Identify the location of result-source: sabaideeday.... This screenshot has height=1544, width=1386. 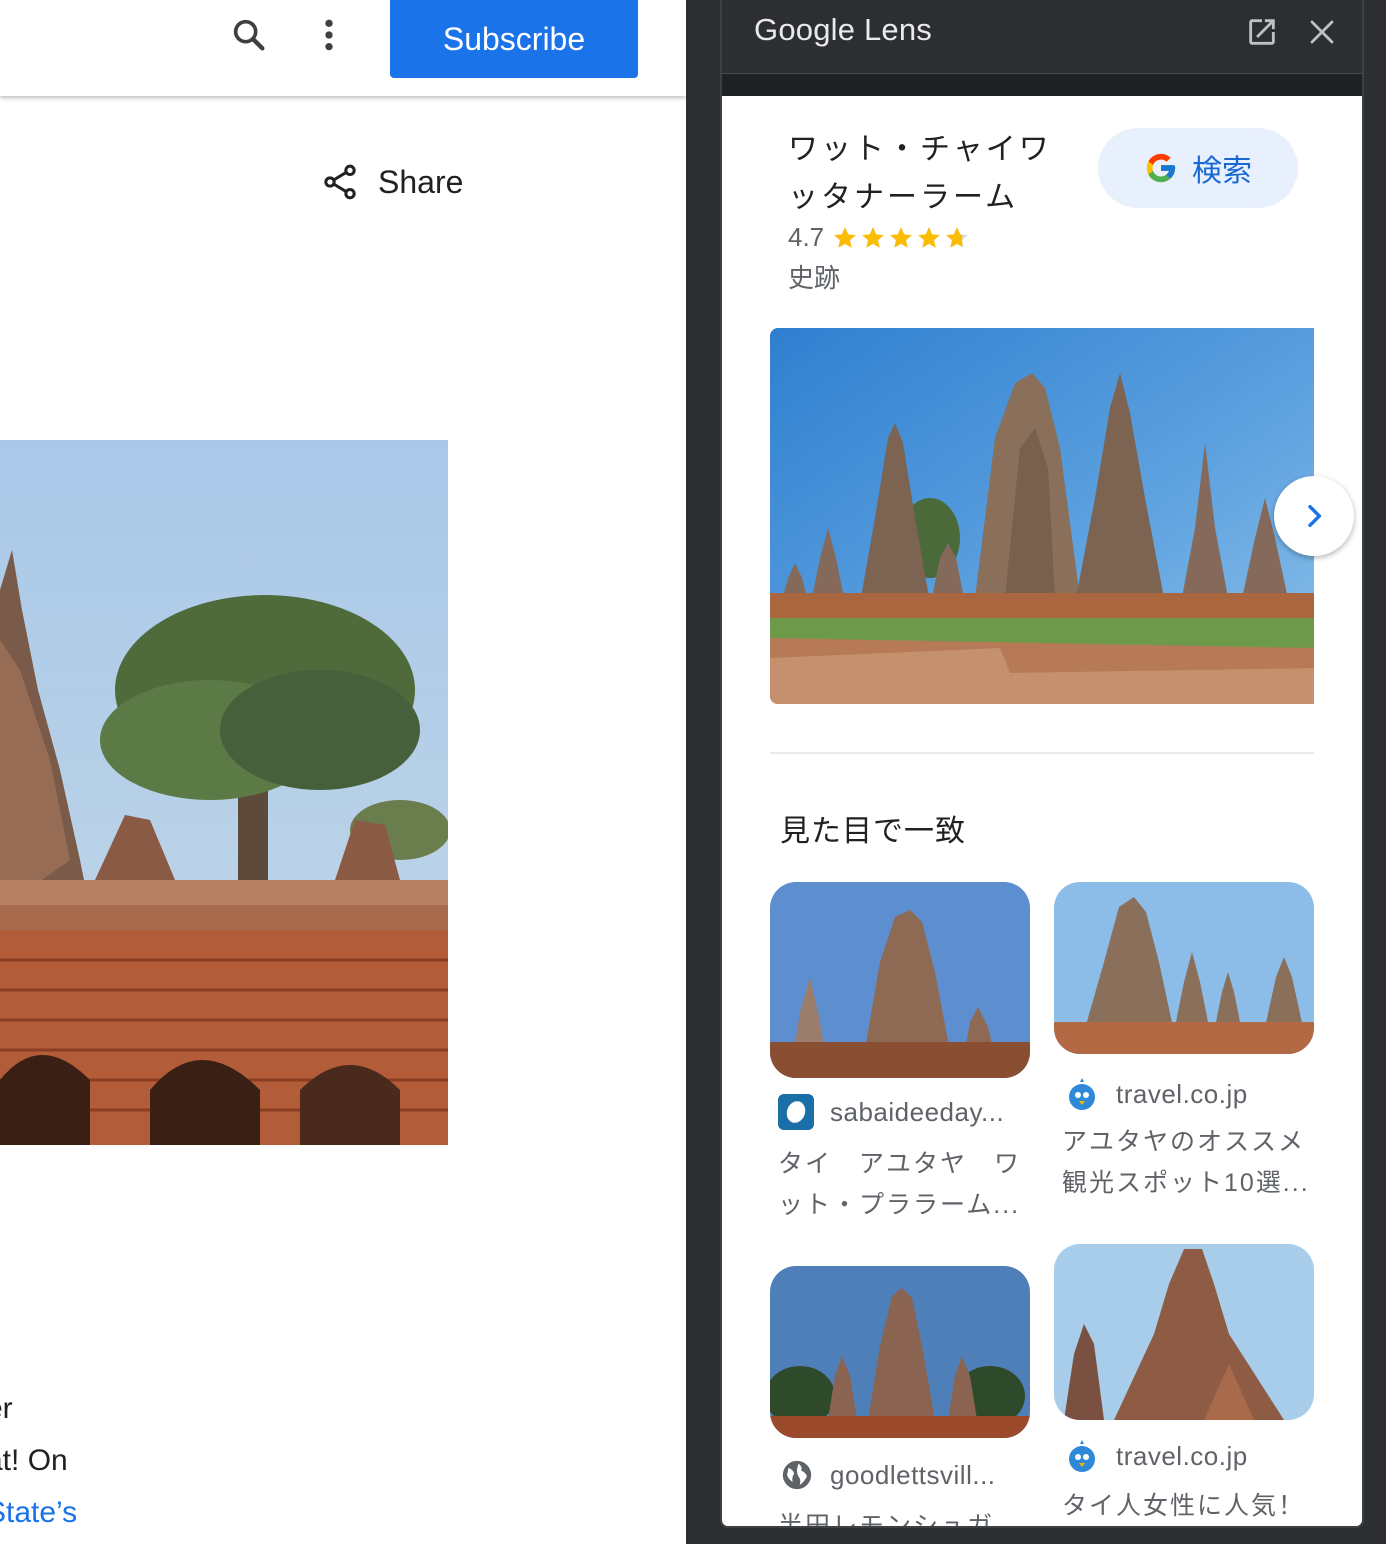
(891, 1112).